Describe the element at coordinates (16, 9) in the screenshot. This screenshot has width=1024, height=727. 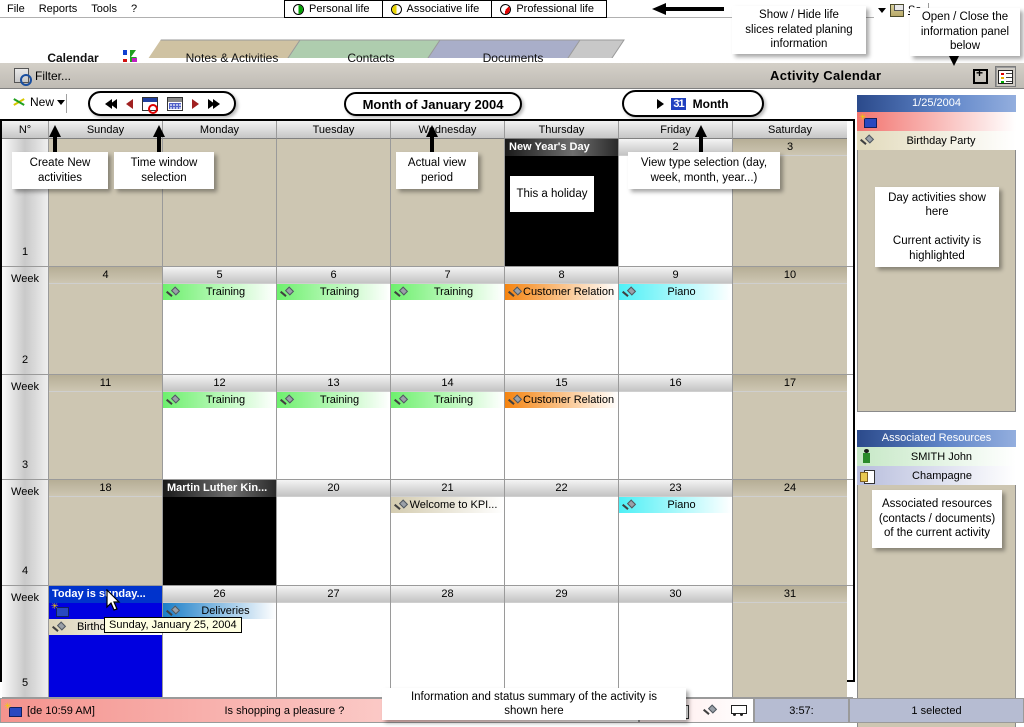
I see `menu-item-file: File` at that location.